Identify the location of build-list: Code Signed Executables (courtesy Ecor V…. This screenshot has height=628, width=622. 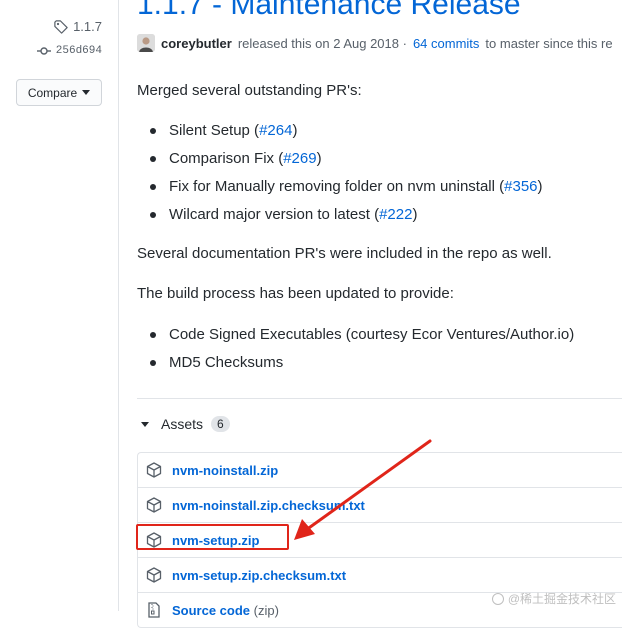
(355, 353).